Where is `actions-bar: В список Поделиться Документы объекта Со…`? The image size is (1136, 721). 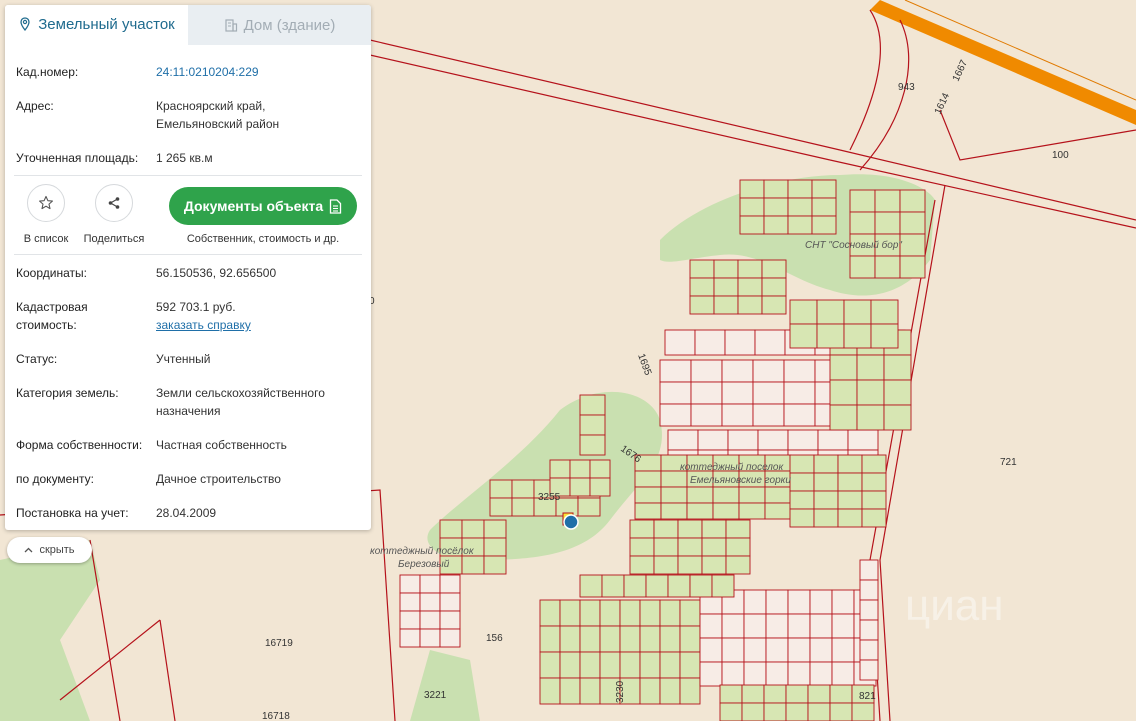 actions-bar: В список Поделиться Документы объекта Со… is located at coordinates (188, 215).